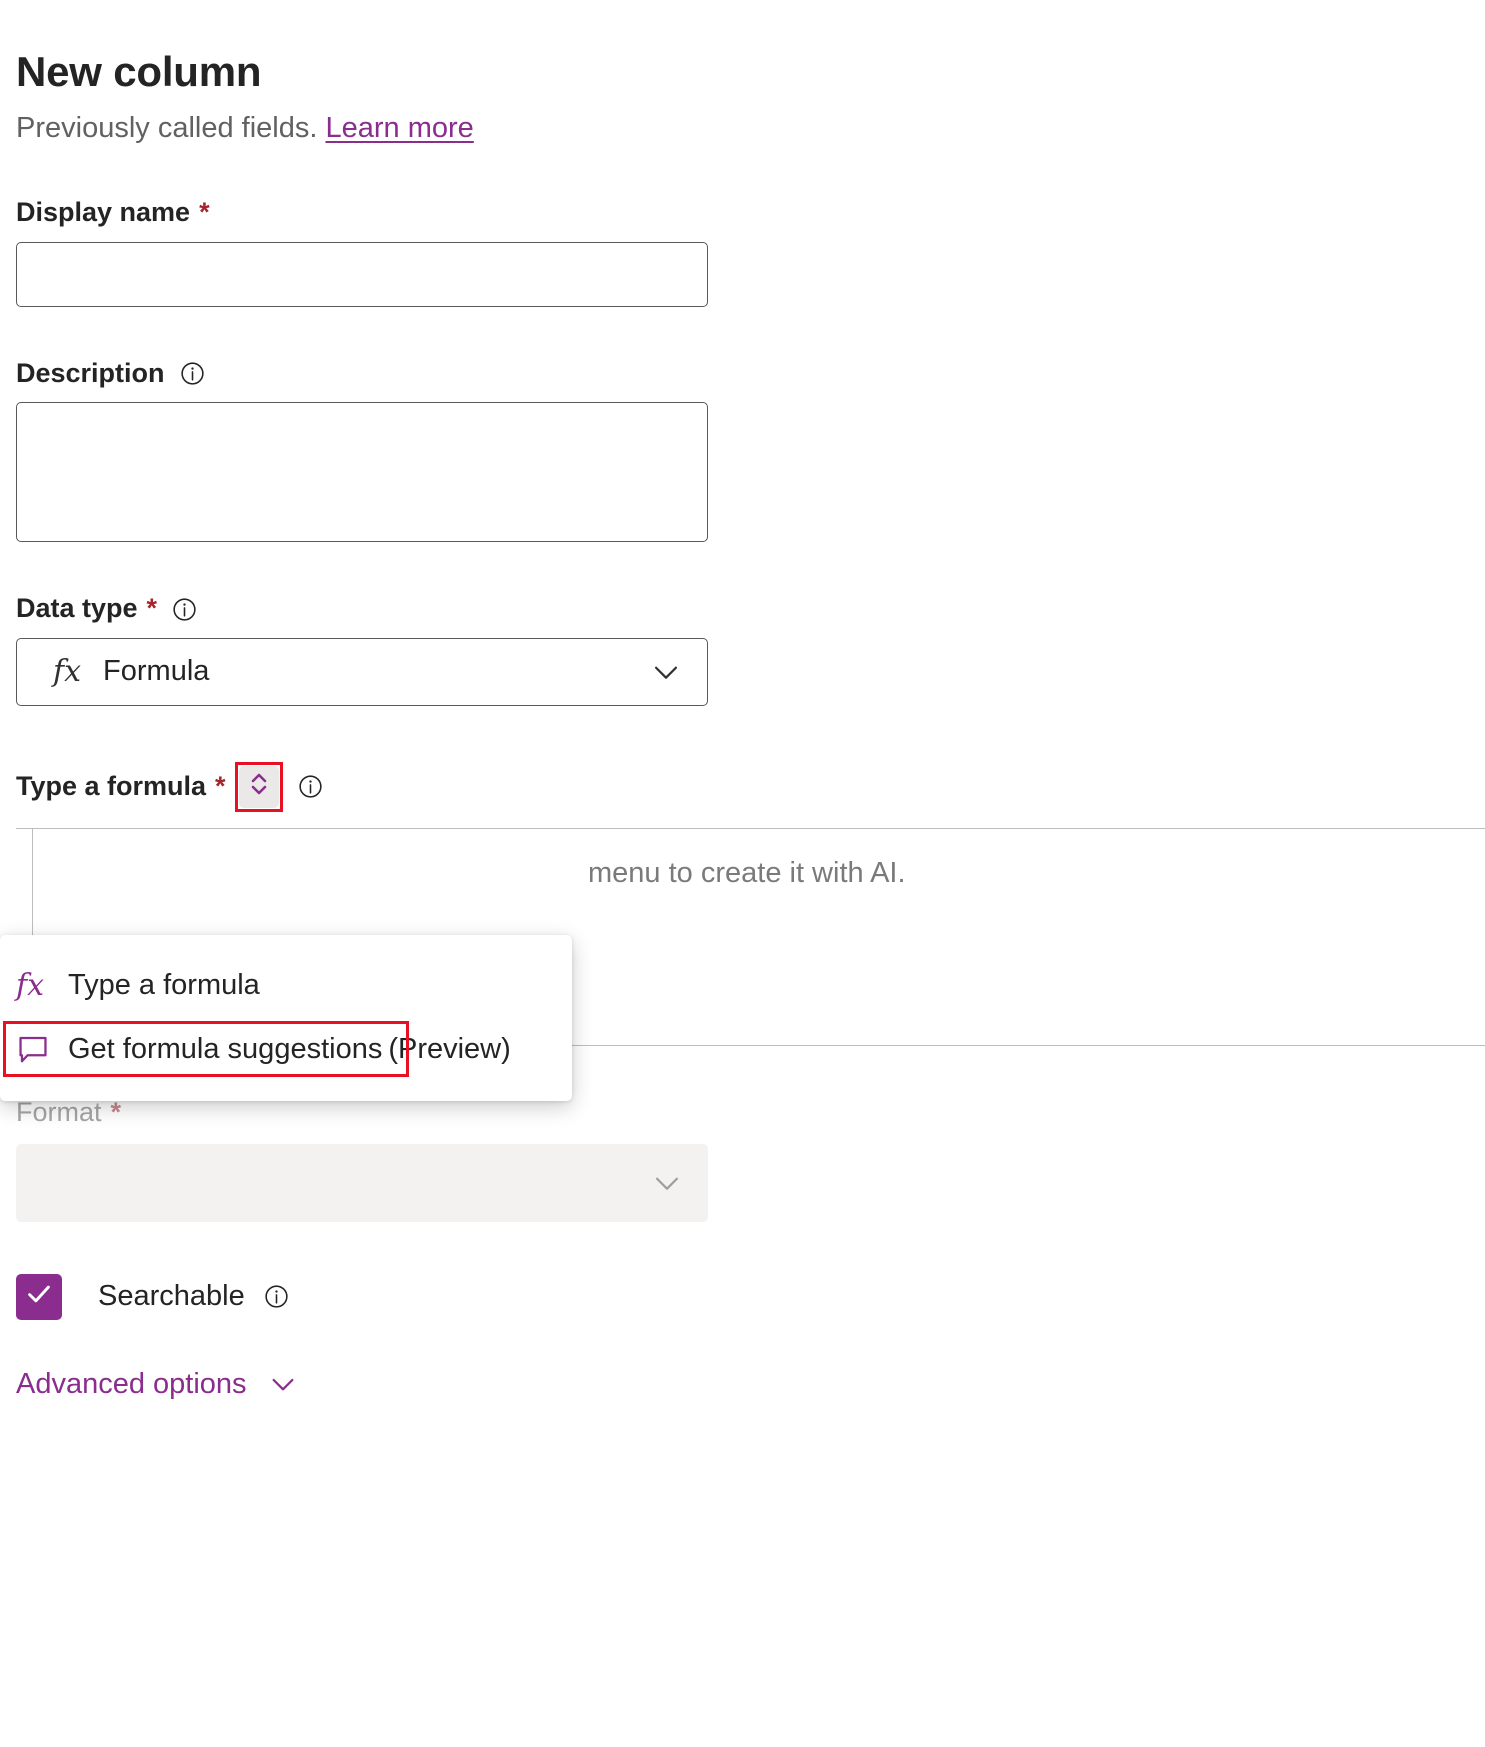  I want to click on advanced-options-toggle: Advanced options, so click(166, 1384).